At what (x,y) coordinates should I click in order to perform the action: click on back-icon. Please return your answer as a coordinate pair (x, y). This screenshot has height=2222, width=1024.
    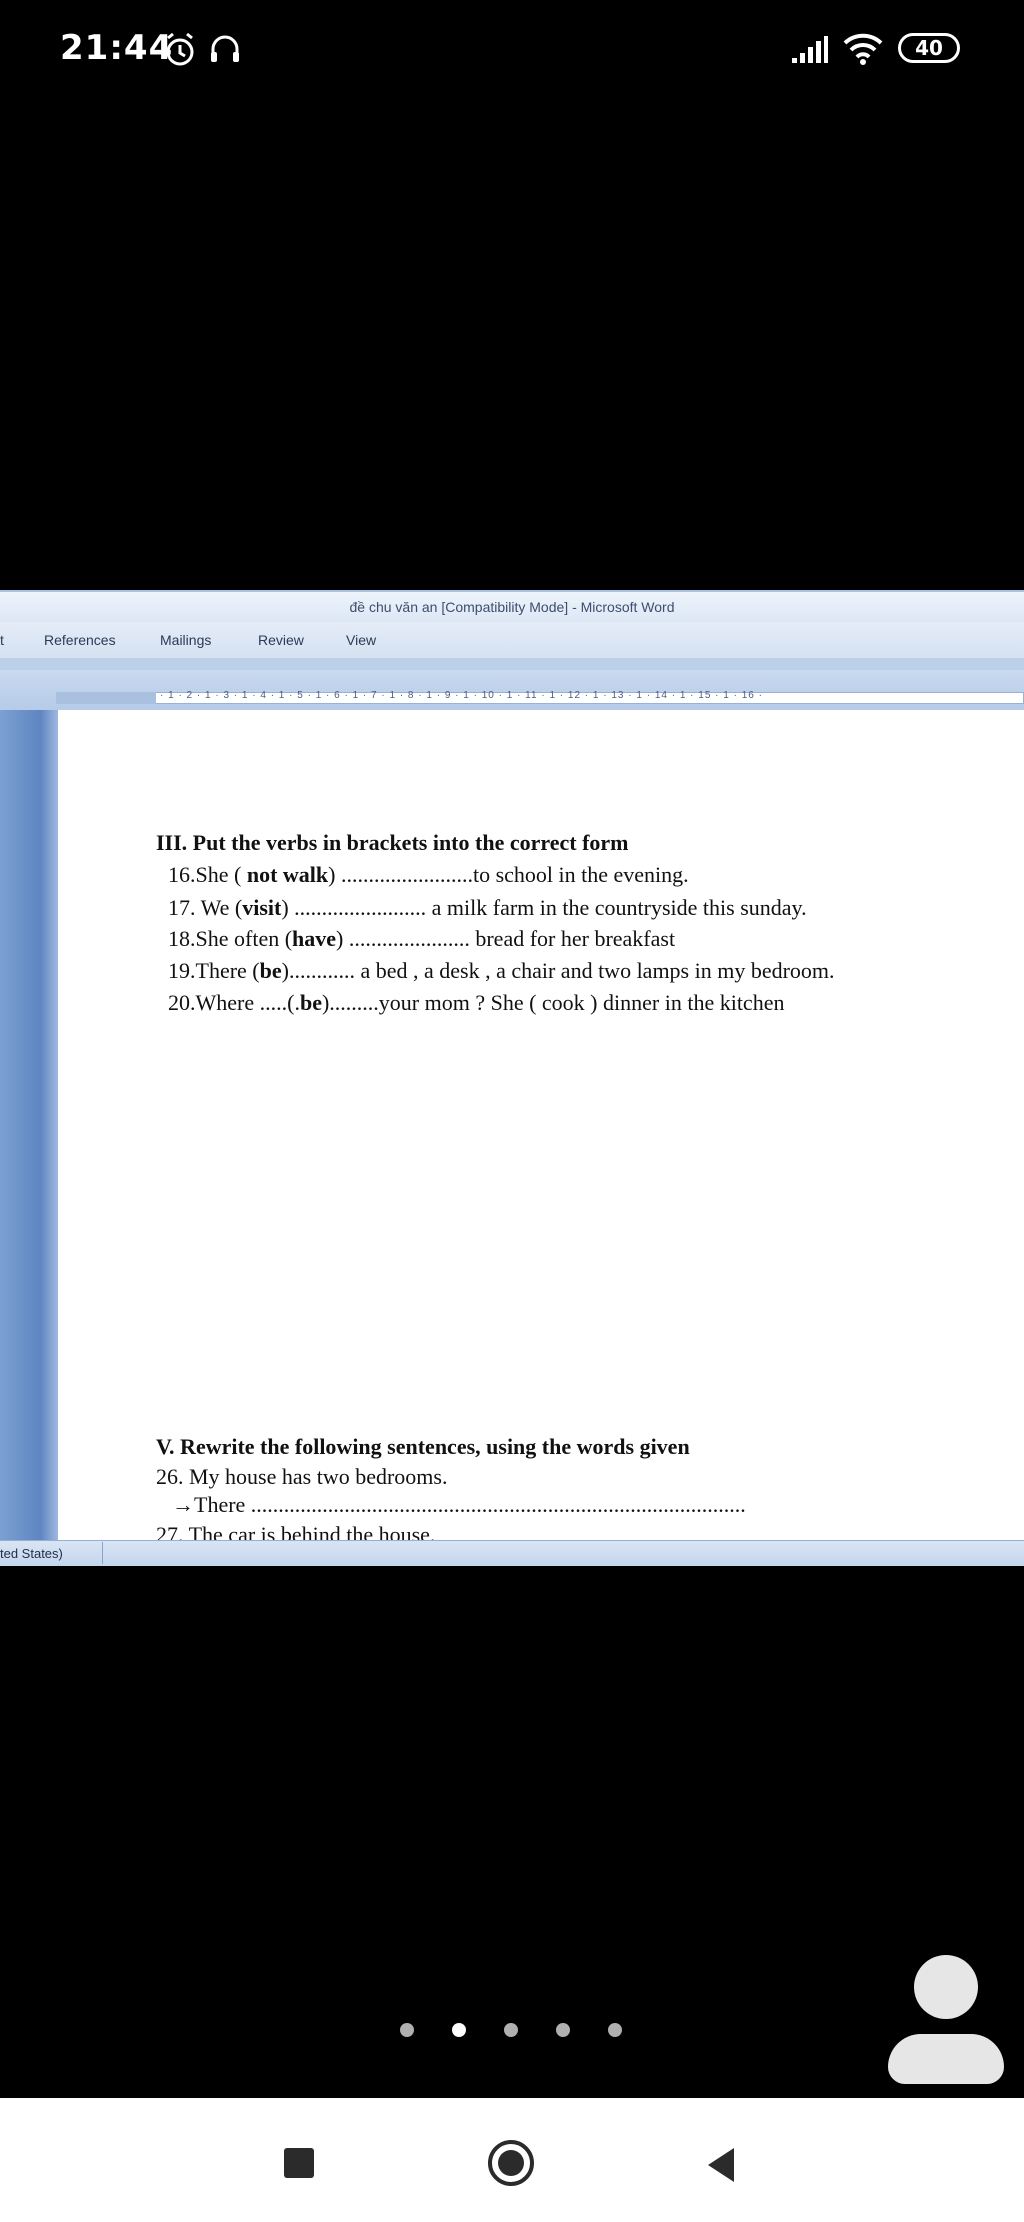
    Looking at the image, I should click on (721, 2165).